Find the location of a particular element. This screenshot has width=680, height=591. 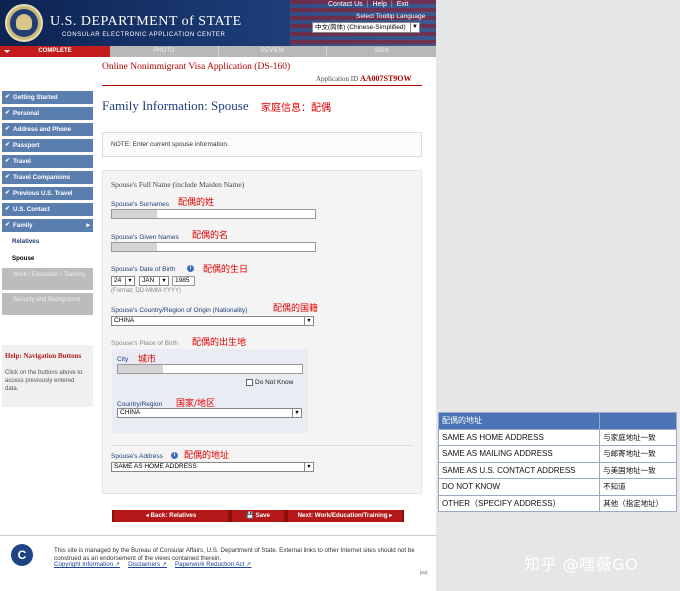

dob-month-value: JAN is located at coordinates (148, 280).